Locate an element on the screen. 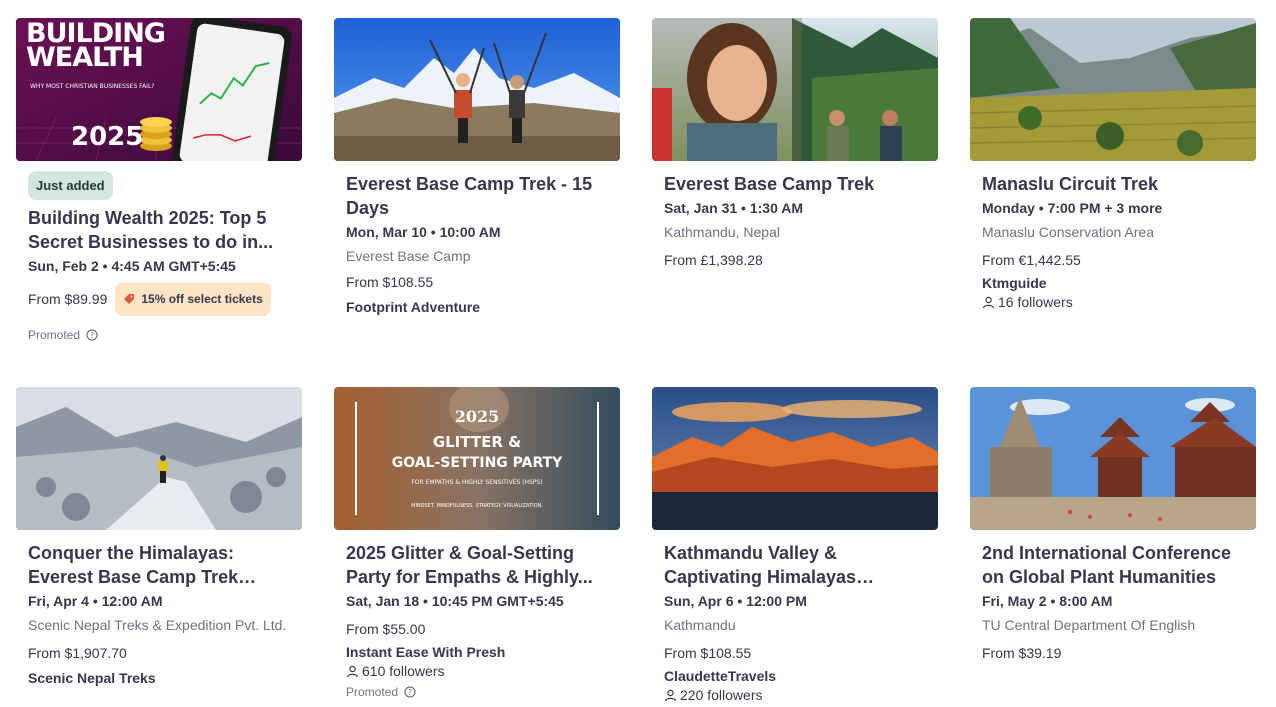  image-title-line2: WEALTH is located at coordinates (85, 57).